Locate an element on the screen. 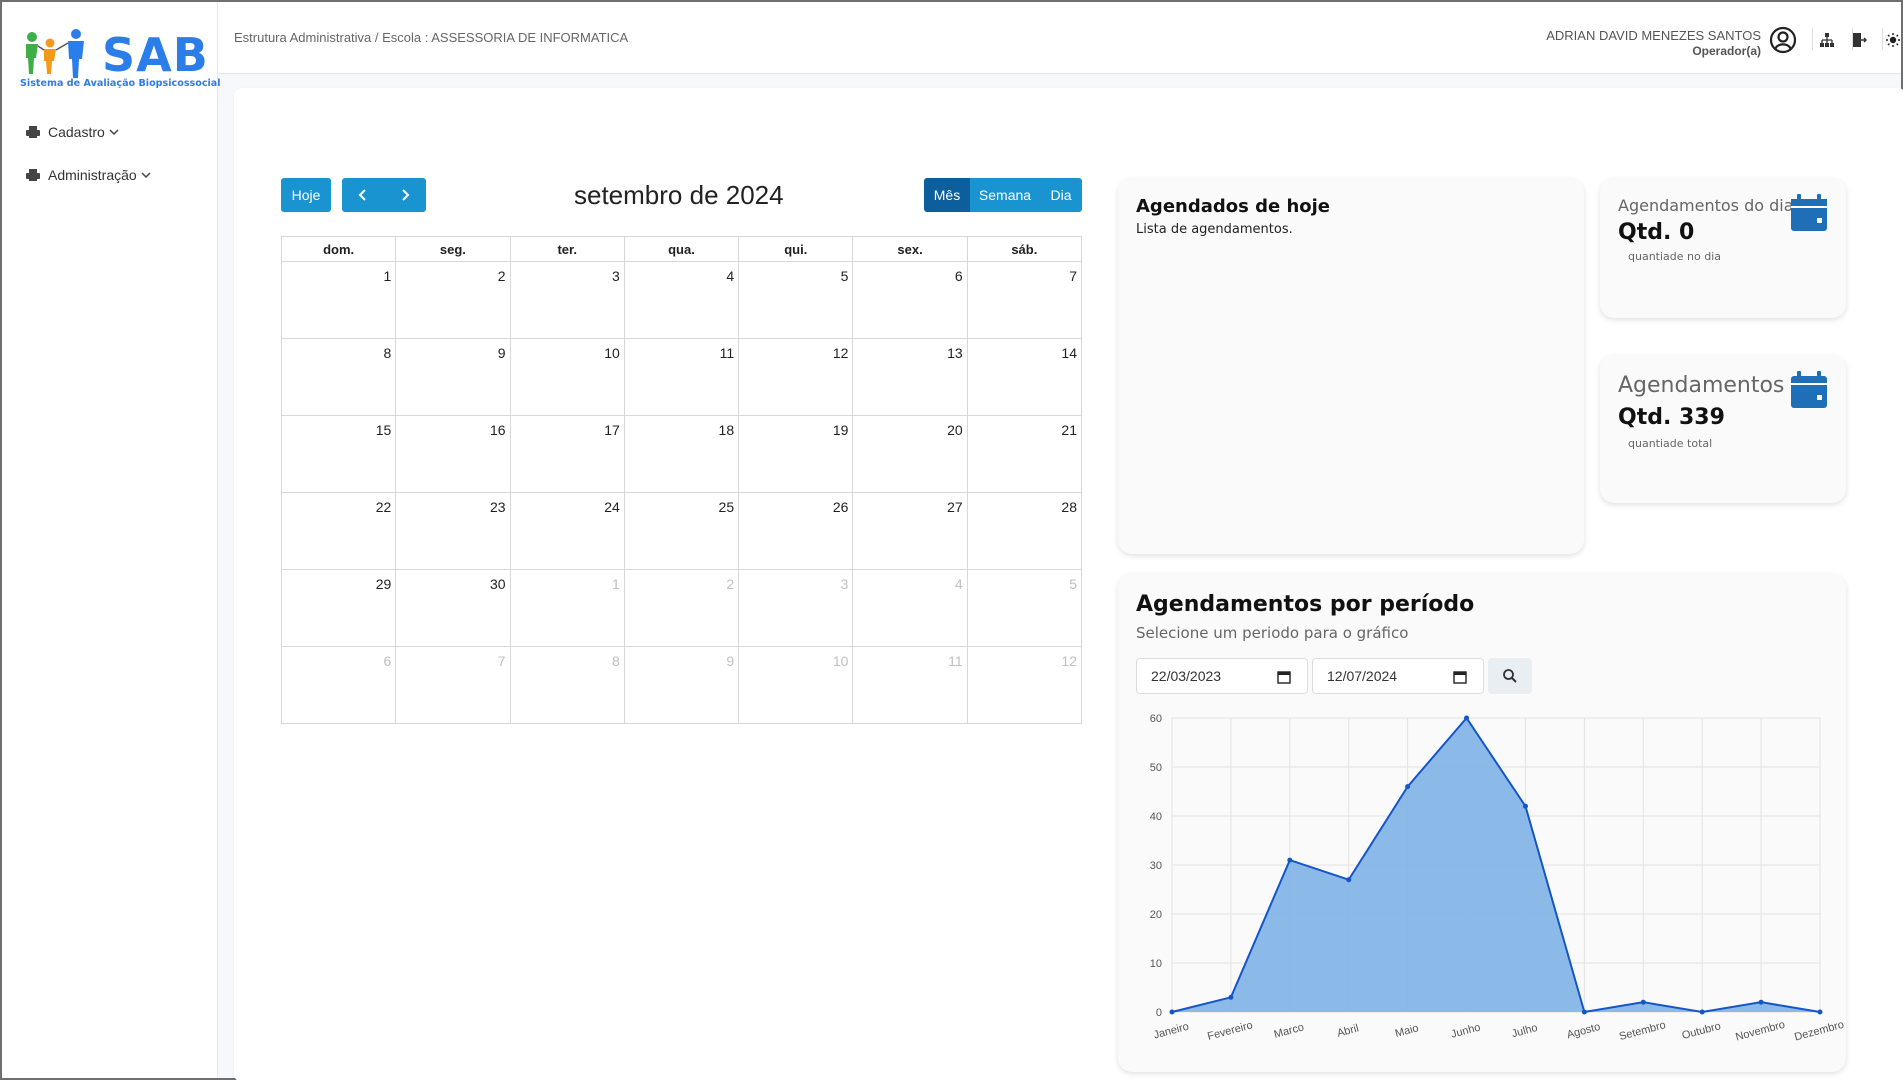 The image size is (1903, 1080). sidebar-item-administracao: Administração is located at coordinates (88, 175).